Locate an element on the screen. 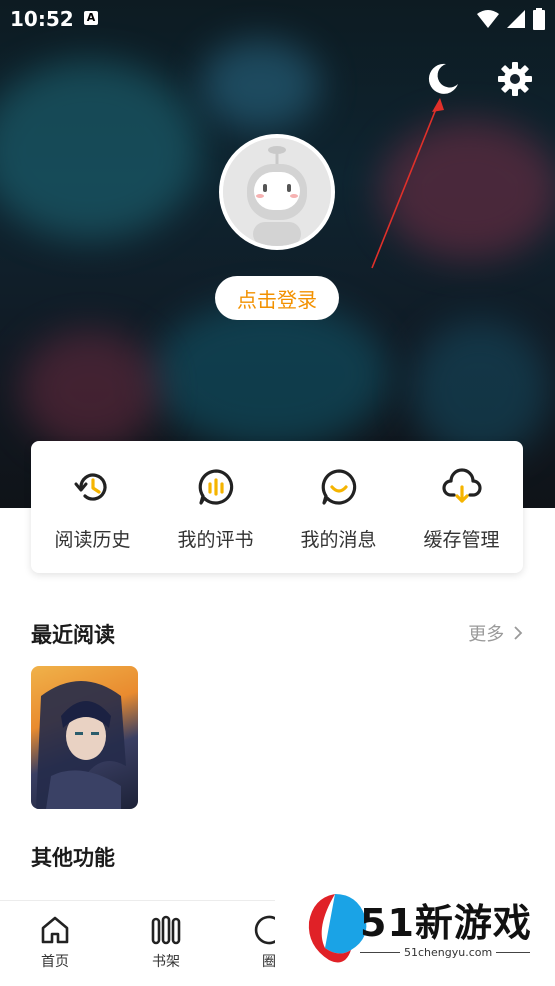 This screenshot has height=986, width=555. default-avatar-robot-icon is located at coordinates (277, 192).